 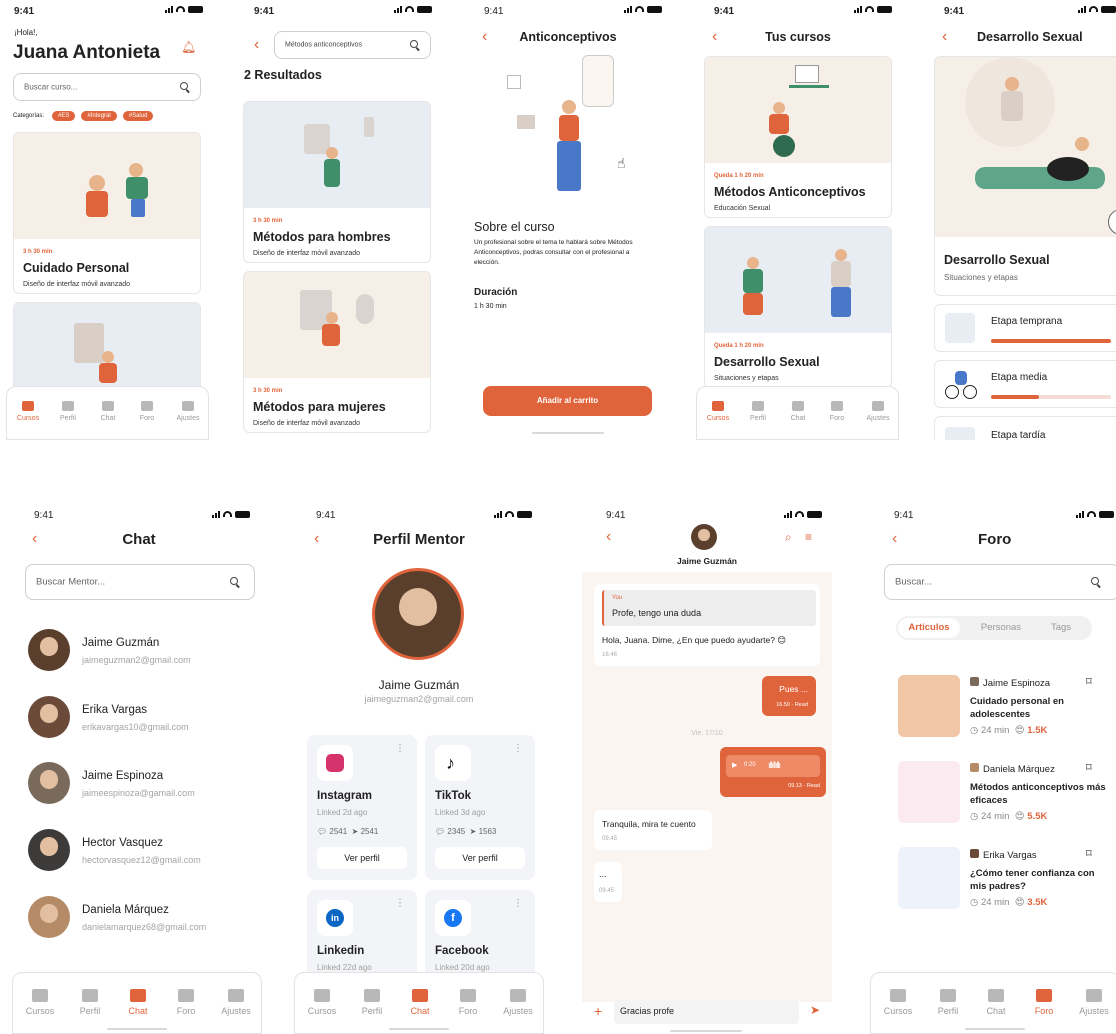 What do you see at coordinates (1025, 384) in the screenshot?
I see `stage-row: Etapa media` at bounding box center [1025, 384].